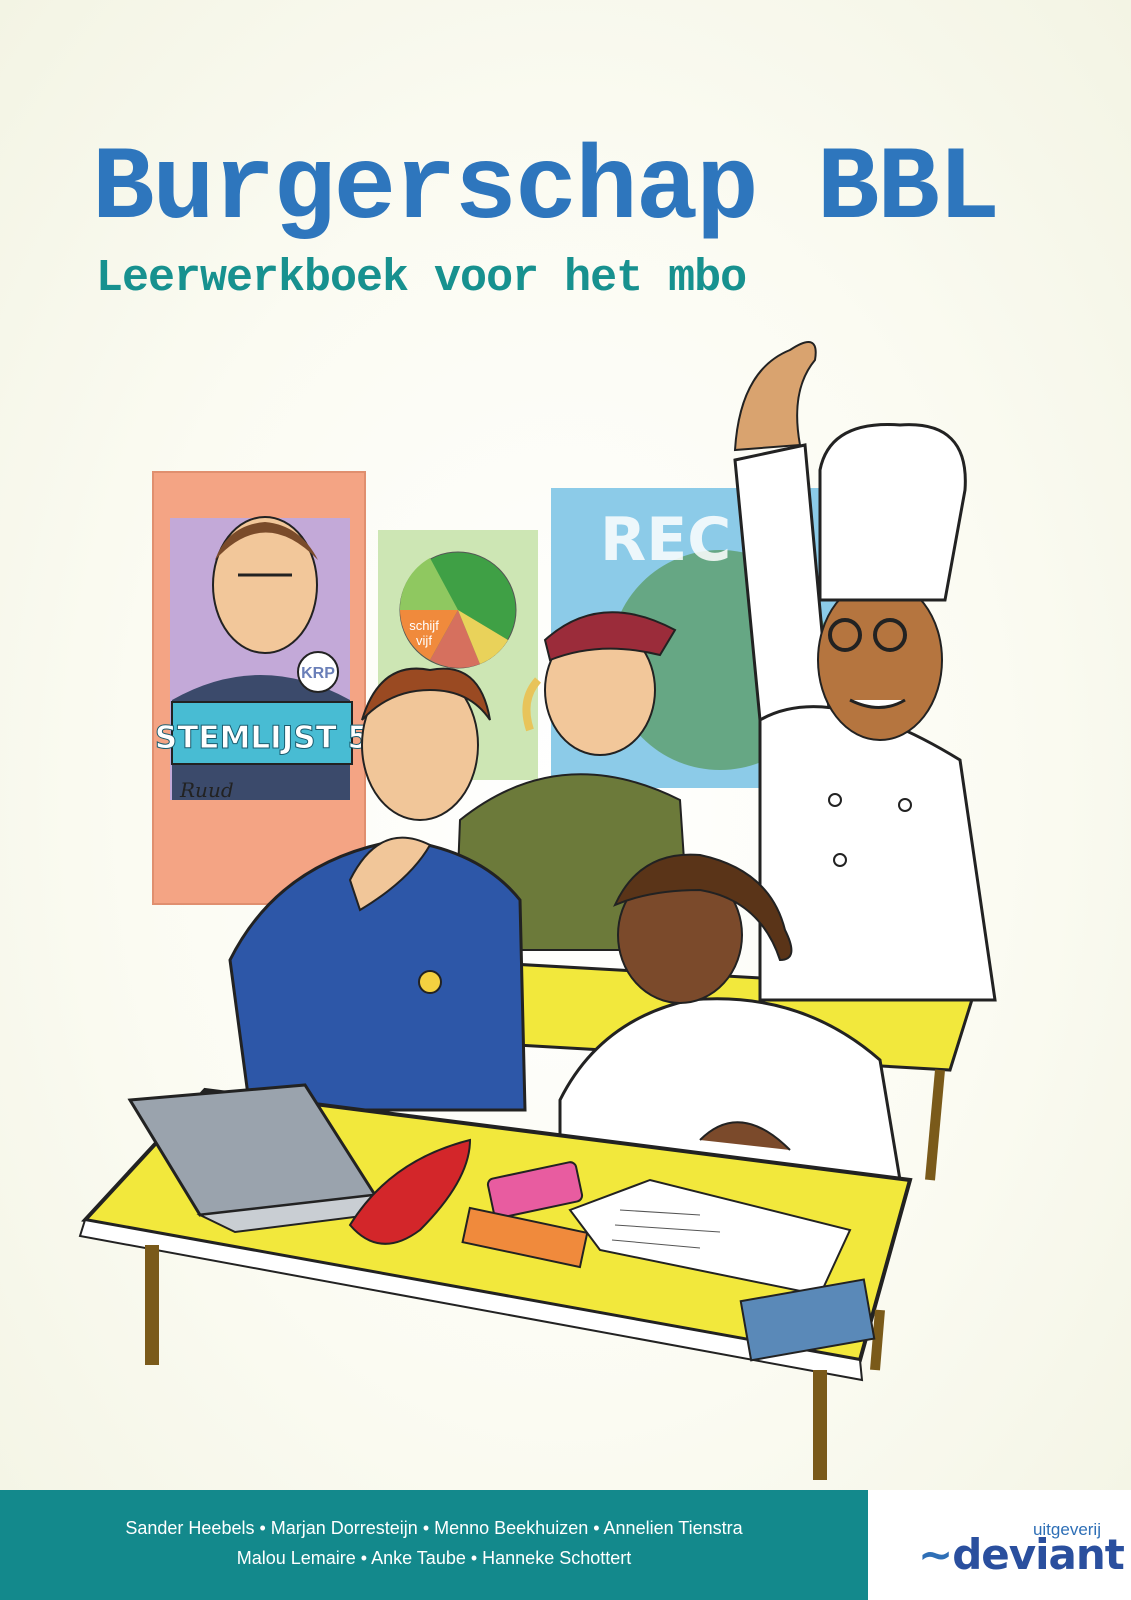 The width and height of the screenshot is (1131, 1600). Describe the element at coordinates (262, 738) in the screenshot. I see `poster-slogan: STEMLIJST 5` at that location.